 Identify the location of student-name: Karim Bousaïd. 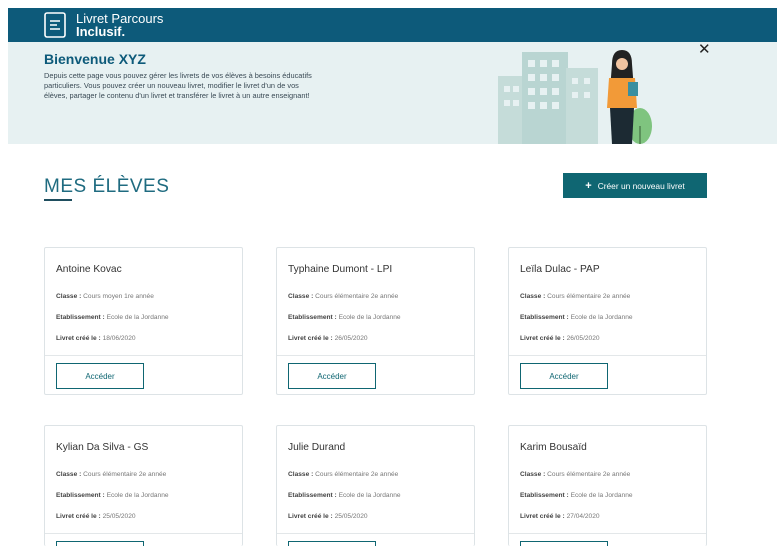
(553, 447).